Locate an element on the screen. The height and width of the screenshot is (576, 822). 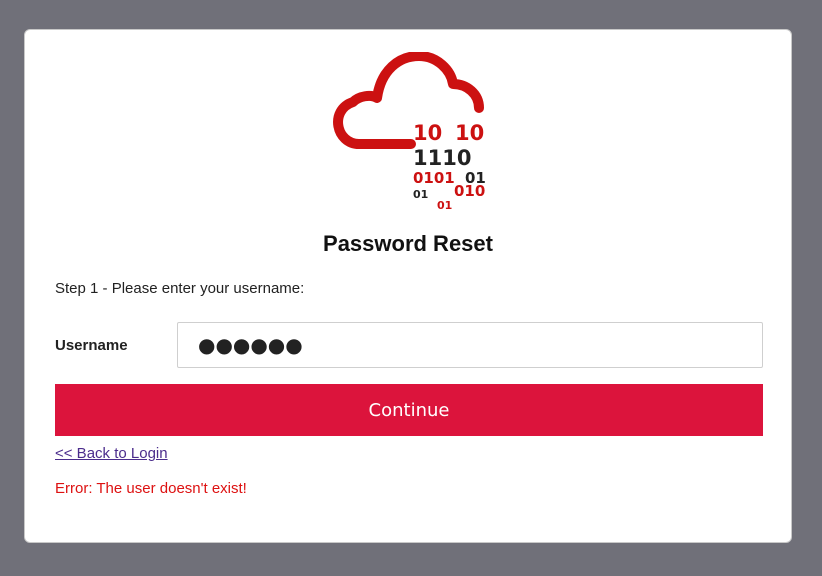
cloud-binary-icon: 10 10 1110 0101 01 01 010 01 is located at coordinates (409, 132).